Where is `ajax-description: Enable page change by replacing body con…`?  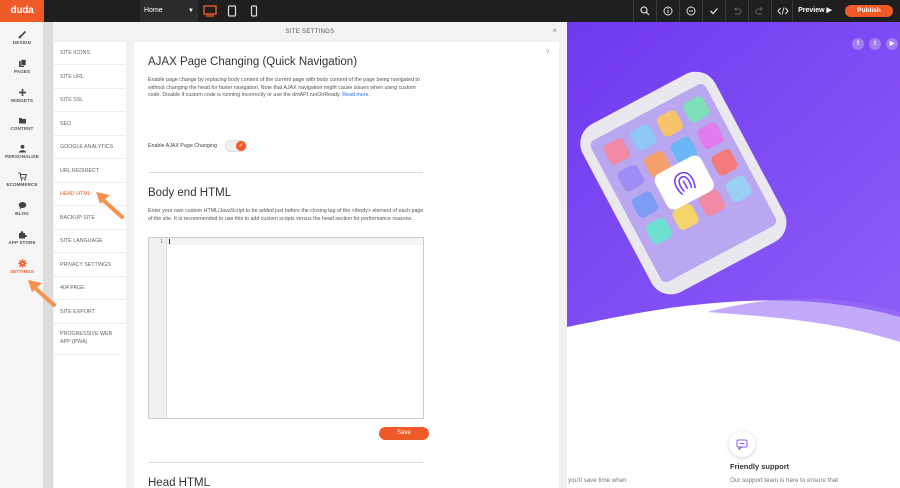 ajax-description: Enable page change by replacing body con… is located at coordinates (288, 88).